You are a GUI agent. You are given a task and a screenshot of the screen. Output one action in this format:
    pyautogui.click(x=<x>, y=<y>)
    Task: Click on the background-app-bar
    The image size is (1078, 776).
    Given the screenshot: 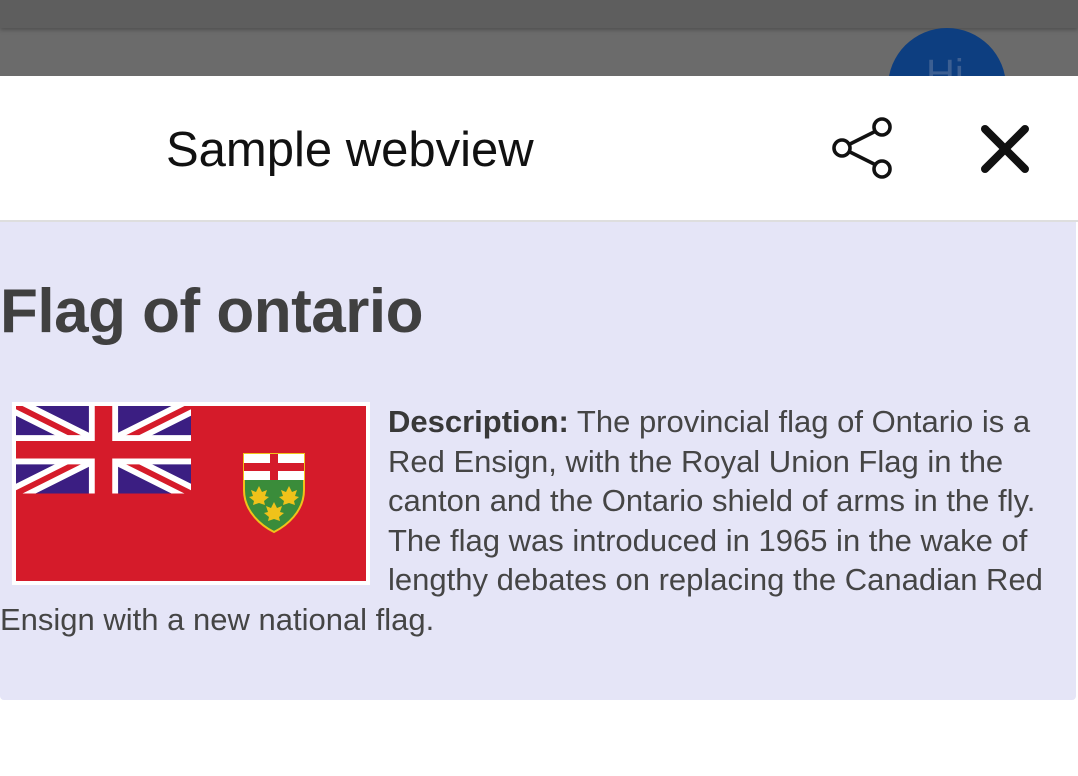 What is the action you would take?
    pyautogui.click(x=539, y=14)
    